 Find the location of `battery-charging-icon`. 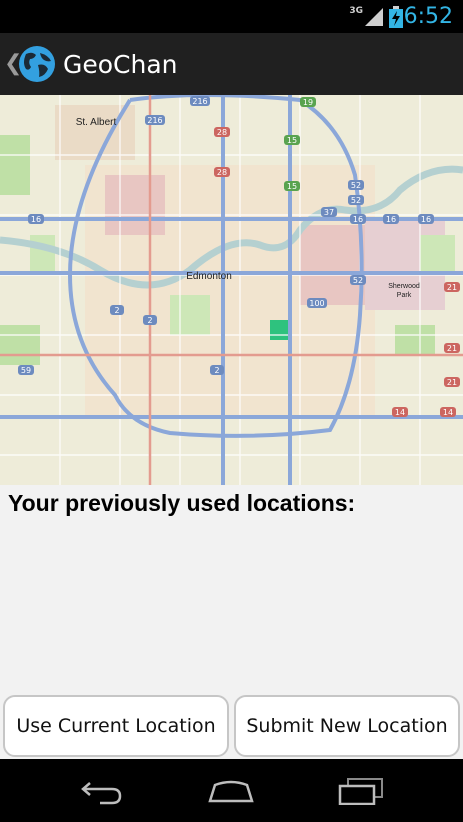

battery-charging-icon is located at coordinates (396, 17).